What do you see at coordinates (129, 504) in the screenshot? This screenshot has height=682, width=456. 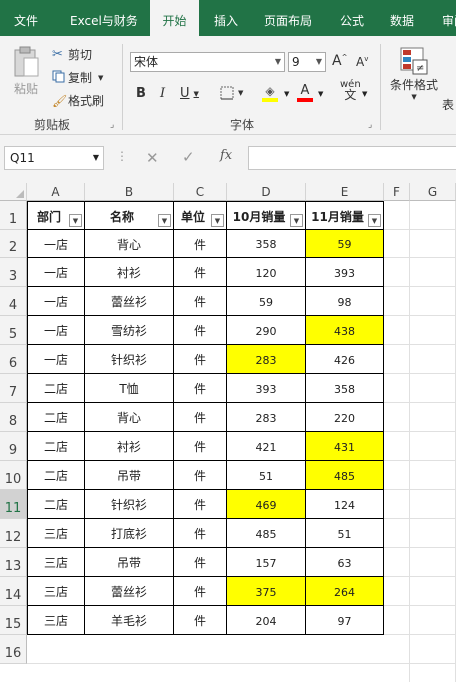 I see `table-cell: 针织衫` at bounding box center [129, 504].